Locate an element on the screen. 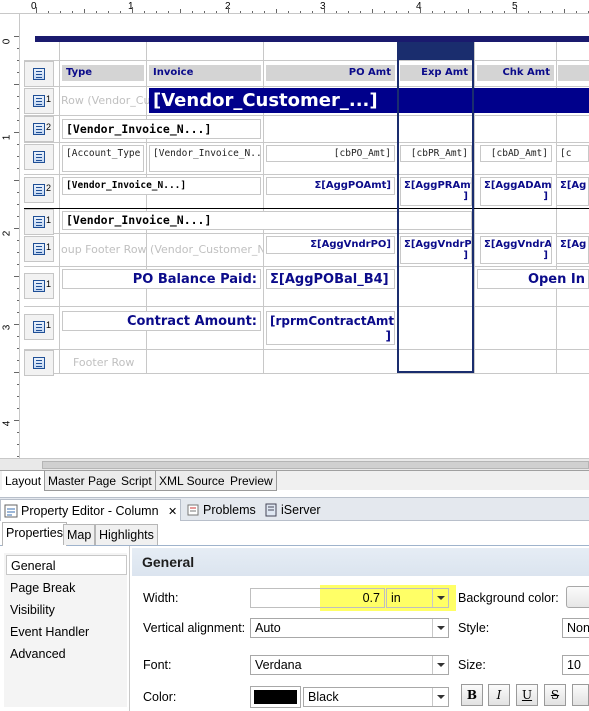 This screenshot has height=711, width=589. tab-property-editor-label: Property Editor - Column is located at coordinates (90, 511).